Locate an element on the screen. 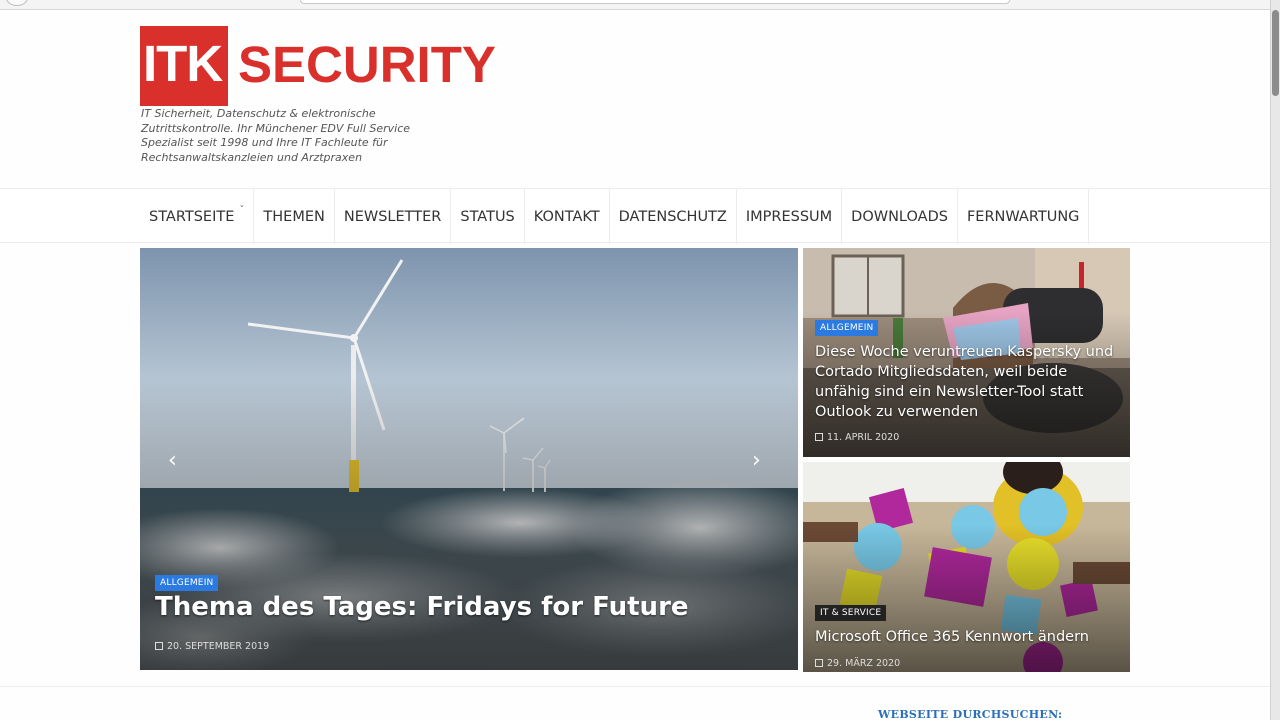 The width and height of the screenshot is (1280, 720). page-scrollbar is located at coordinates (1275, 360).